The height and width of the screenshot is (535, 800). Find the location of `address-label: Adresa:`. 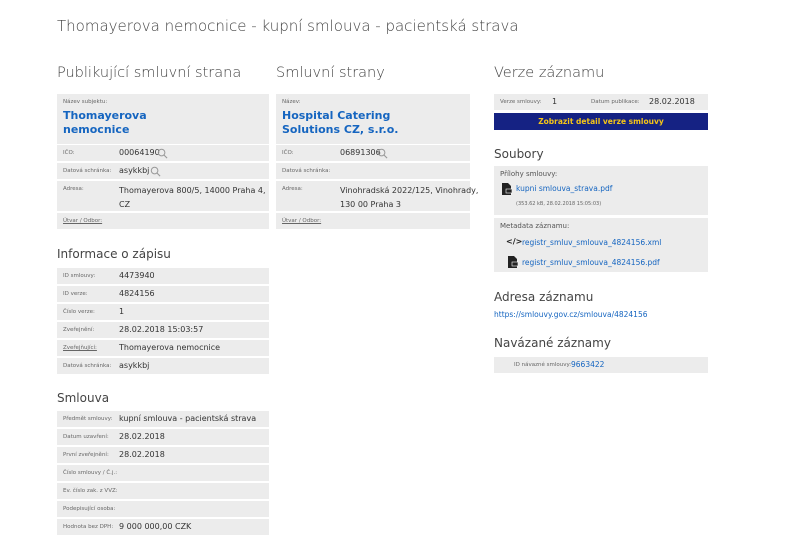

address-label: Adresa: is located at coordinates (73, 189).